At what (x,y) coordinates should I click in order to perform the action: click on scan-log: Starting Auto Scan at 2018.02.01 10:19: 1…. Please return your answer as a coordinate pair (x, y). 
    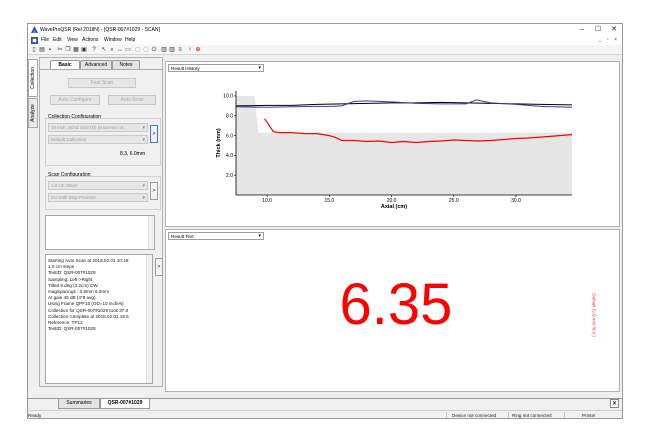
    Looking at the image, I should click on (99, 319).